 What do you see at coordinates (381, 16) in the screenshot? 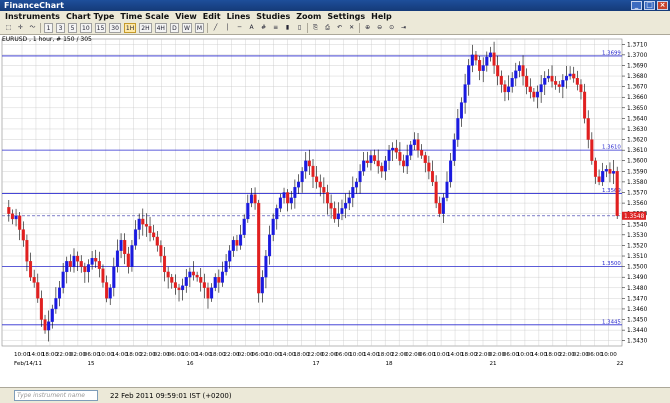
I see `menu-help: Help` at bounding box center [381, 16].